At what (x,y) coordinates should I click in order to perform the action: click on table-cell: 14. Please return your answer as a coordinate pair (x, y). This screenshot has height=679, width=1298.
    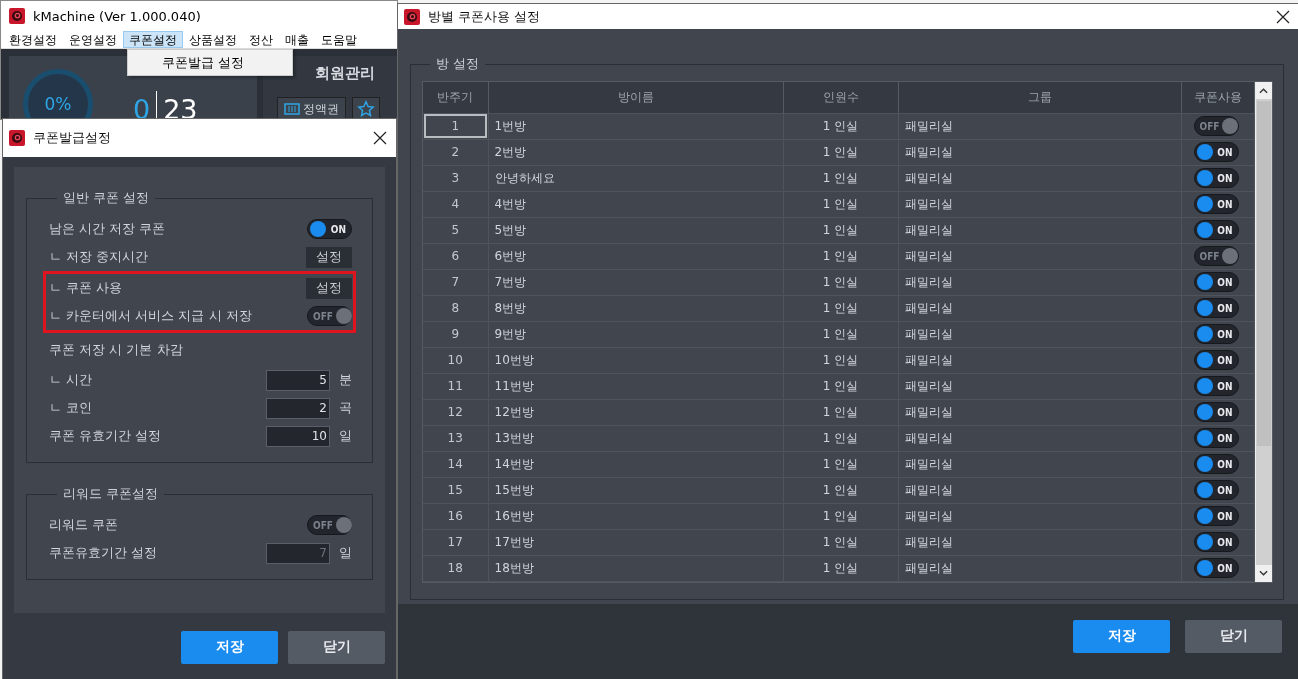
    Looking at the image, I should click on (455, 464).